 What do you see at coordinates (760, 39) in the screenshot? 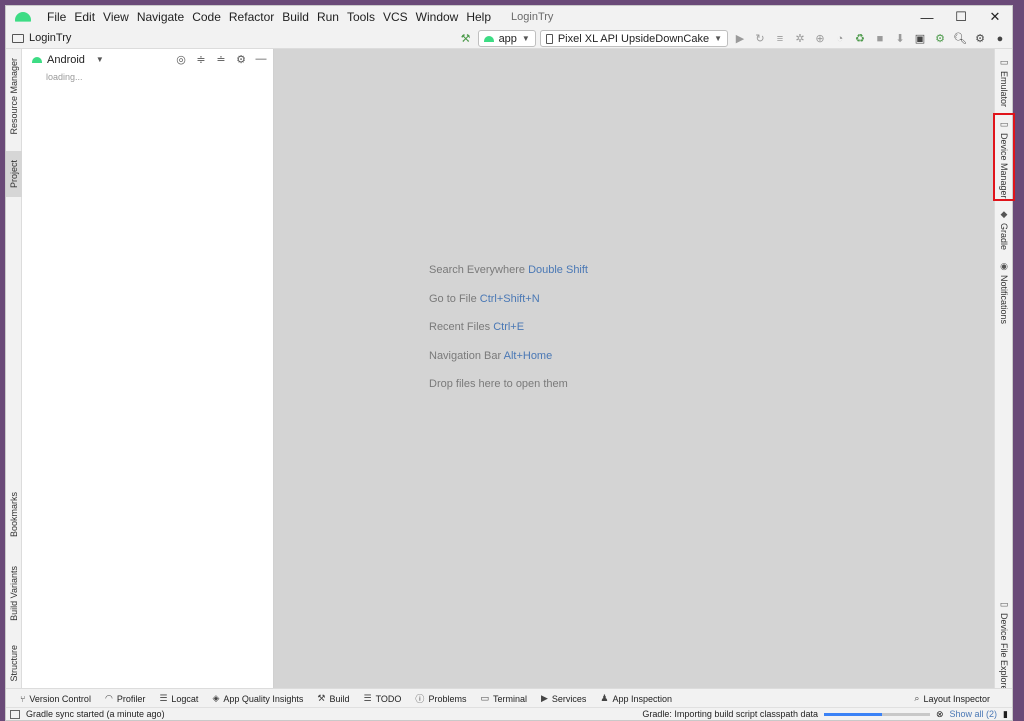
I see `apply-changes-icon: ↻` at bounding box center [760, 39].